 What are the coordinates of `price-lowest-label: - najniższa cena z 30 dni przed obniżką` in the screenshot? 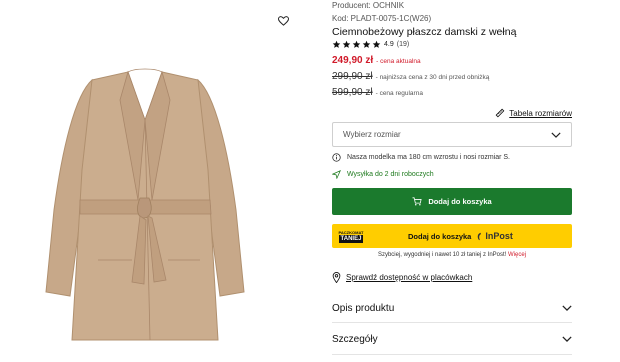 It's located at (432, 77).